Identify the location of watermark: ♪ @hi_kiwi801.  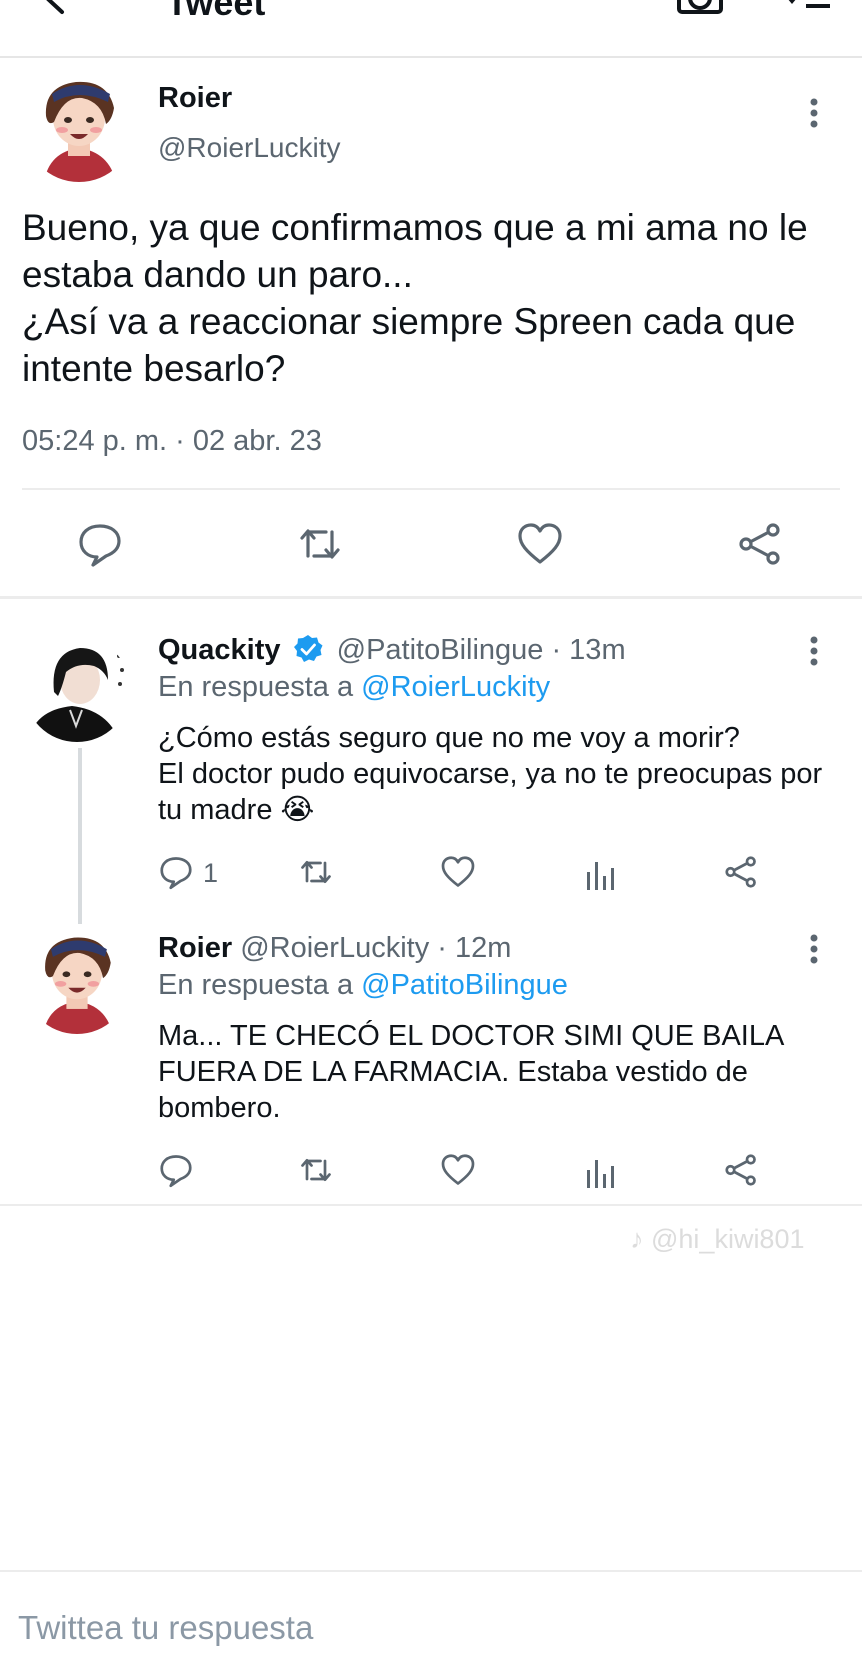
(717, 1239).